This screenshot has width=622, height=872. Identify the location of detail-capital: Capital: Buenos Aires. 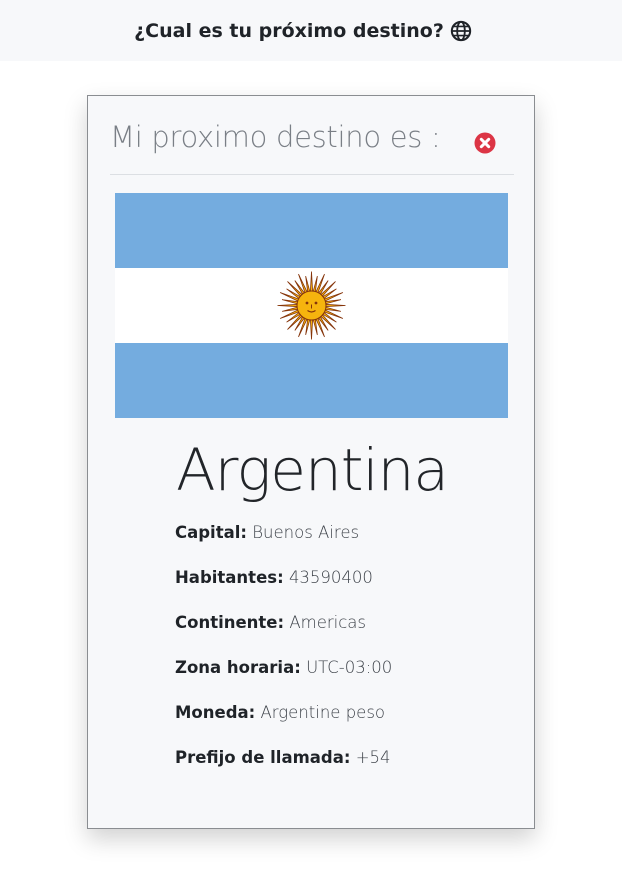
(283, 545).